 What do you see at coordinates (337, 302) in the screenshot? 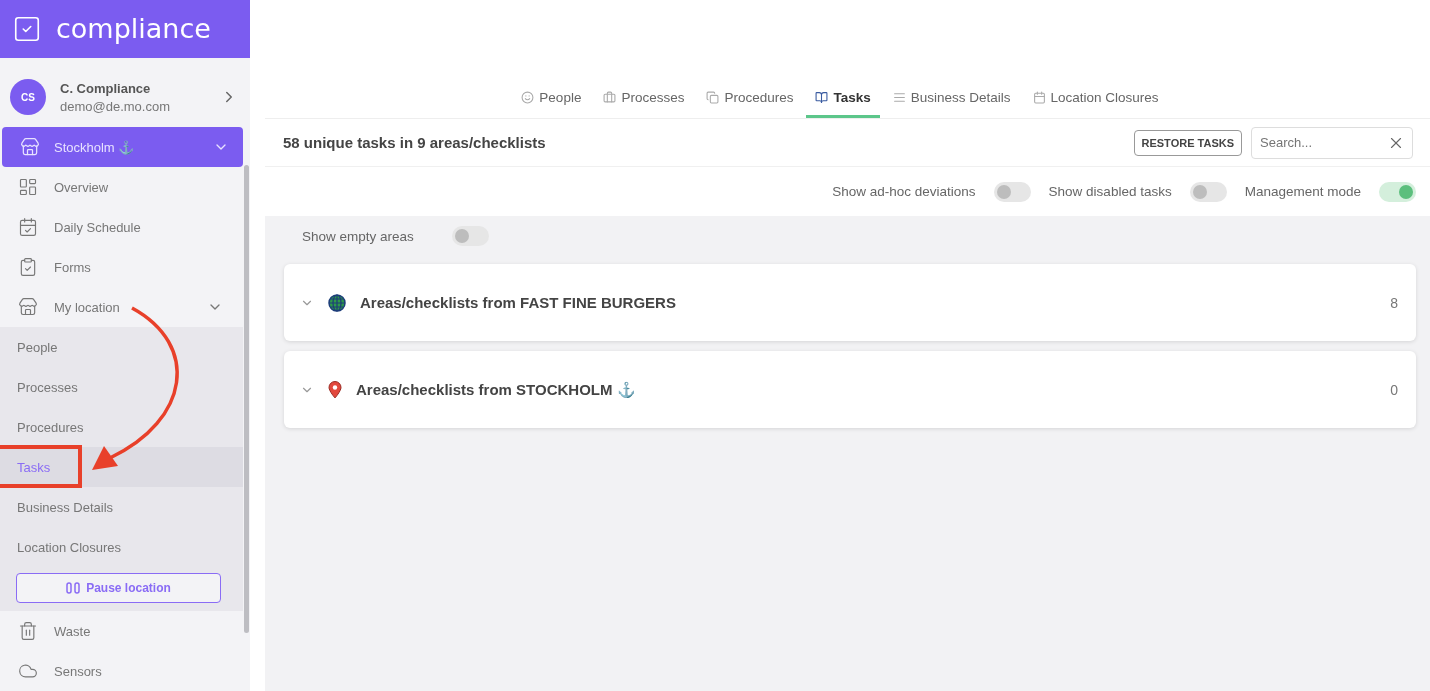
I see `globe-icon` at bounding box center [337, 302].